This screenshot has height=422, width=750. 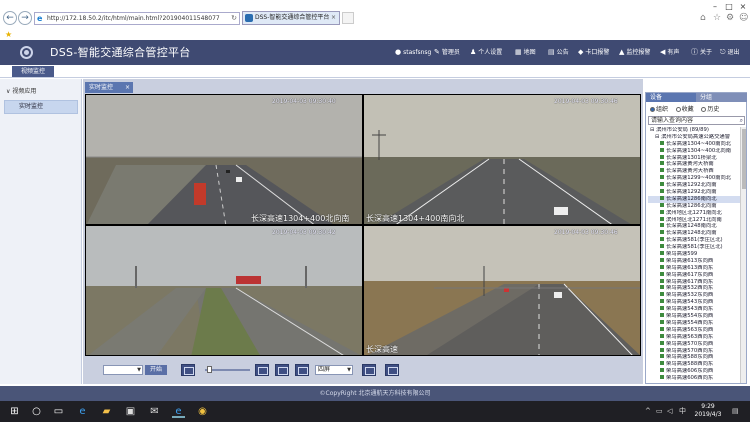 I want to click on video-window-4: 2019-04-03 09:30:46 长深高速, so click(x=502, y=290).